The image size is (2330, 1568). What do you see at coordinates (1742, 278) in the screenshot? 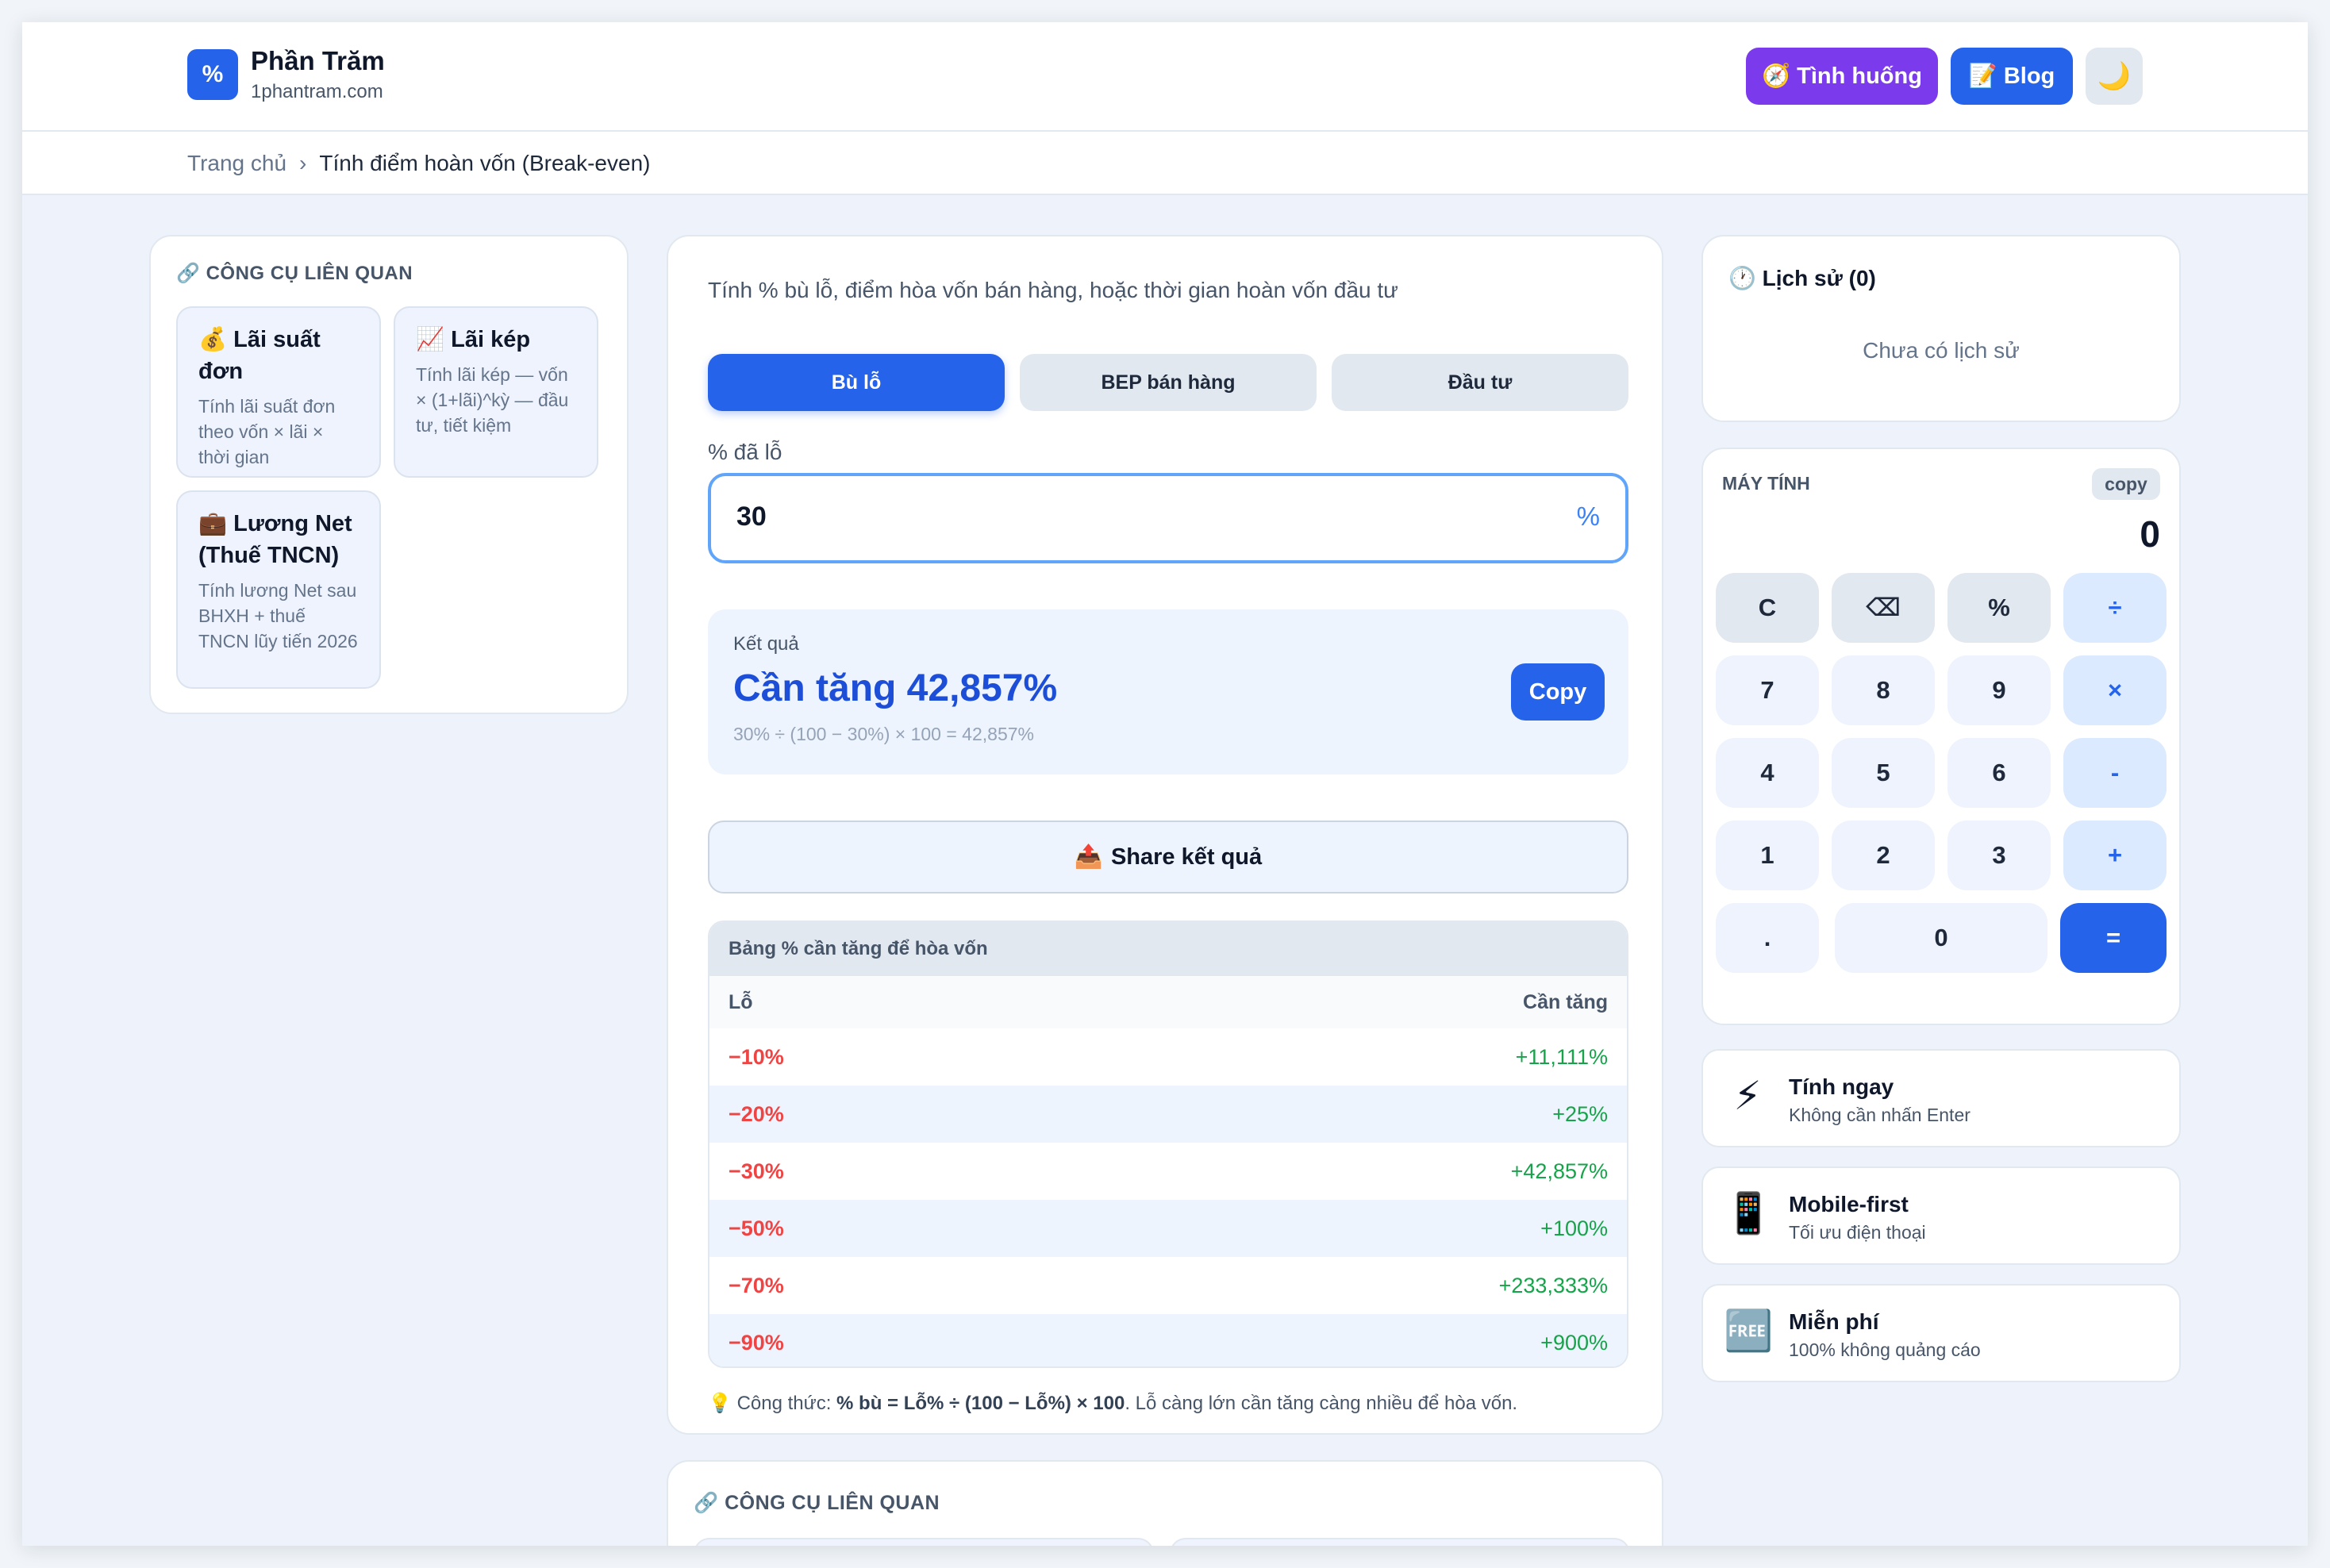
I see `clock-icon: 🕐` at bounding box center [1742, 278].